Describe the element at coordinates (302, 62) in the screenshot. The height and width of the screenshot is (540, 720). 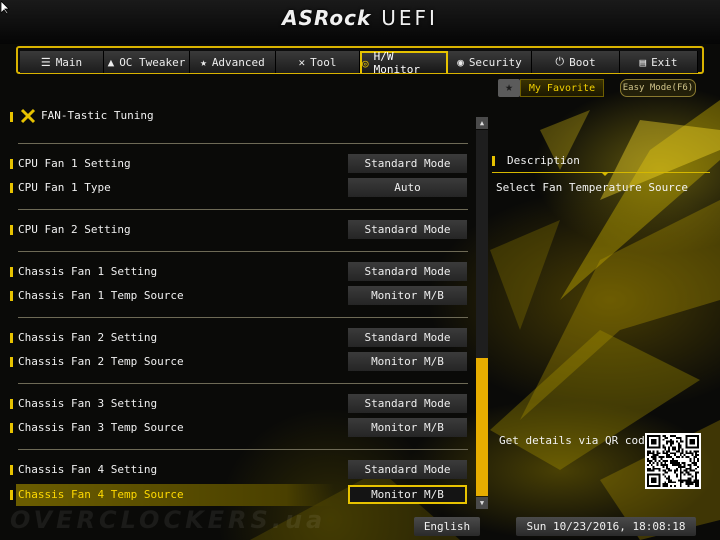
I see `wrench-icon: ✕` at that location.